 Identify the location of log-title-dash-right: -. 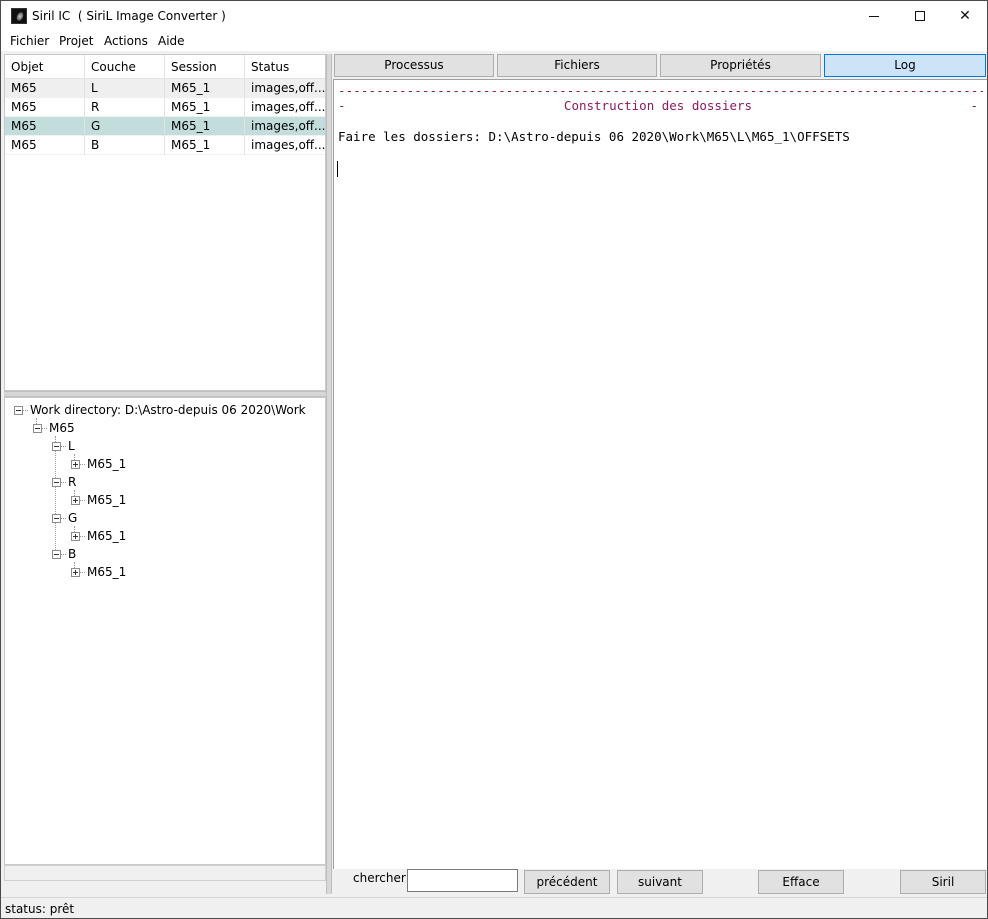
(974, 105).